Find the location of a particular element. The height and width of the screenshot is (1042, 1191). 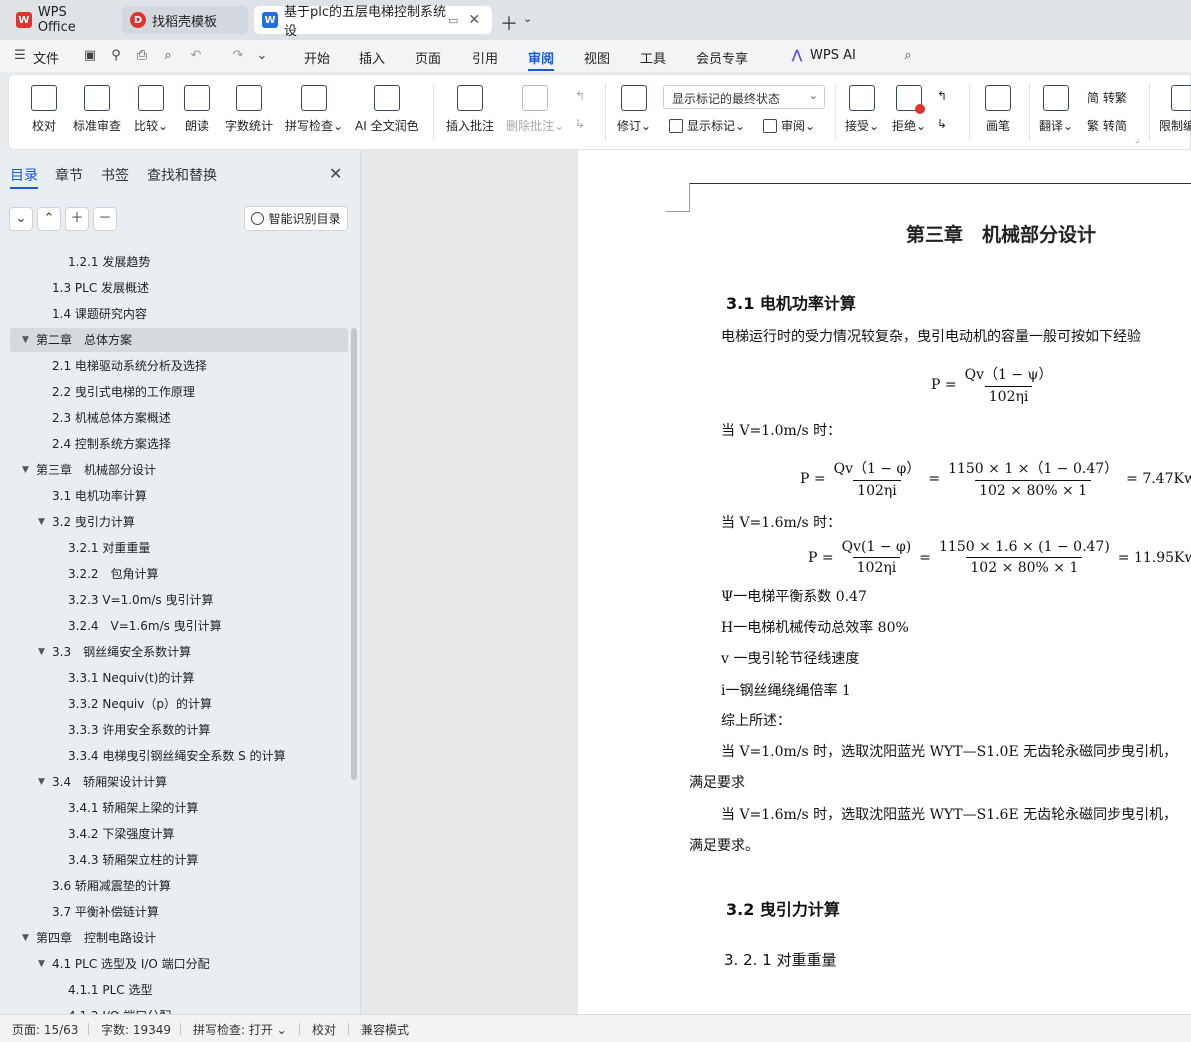

collapse-all-button: － is located at coordinates (105, 219).